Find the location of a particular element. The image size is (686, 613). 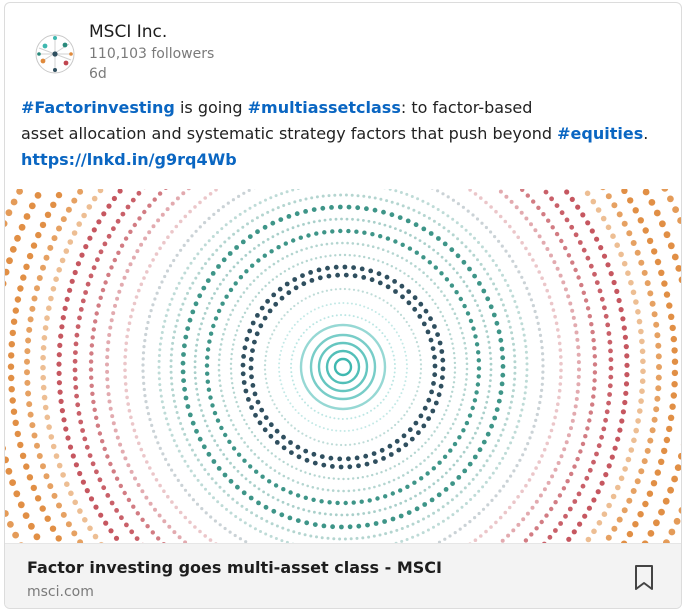

post-text-fragment: . is located at coordinates (646, 133).